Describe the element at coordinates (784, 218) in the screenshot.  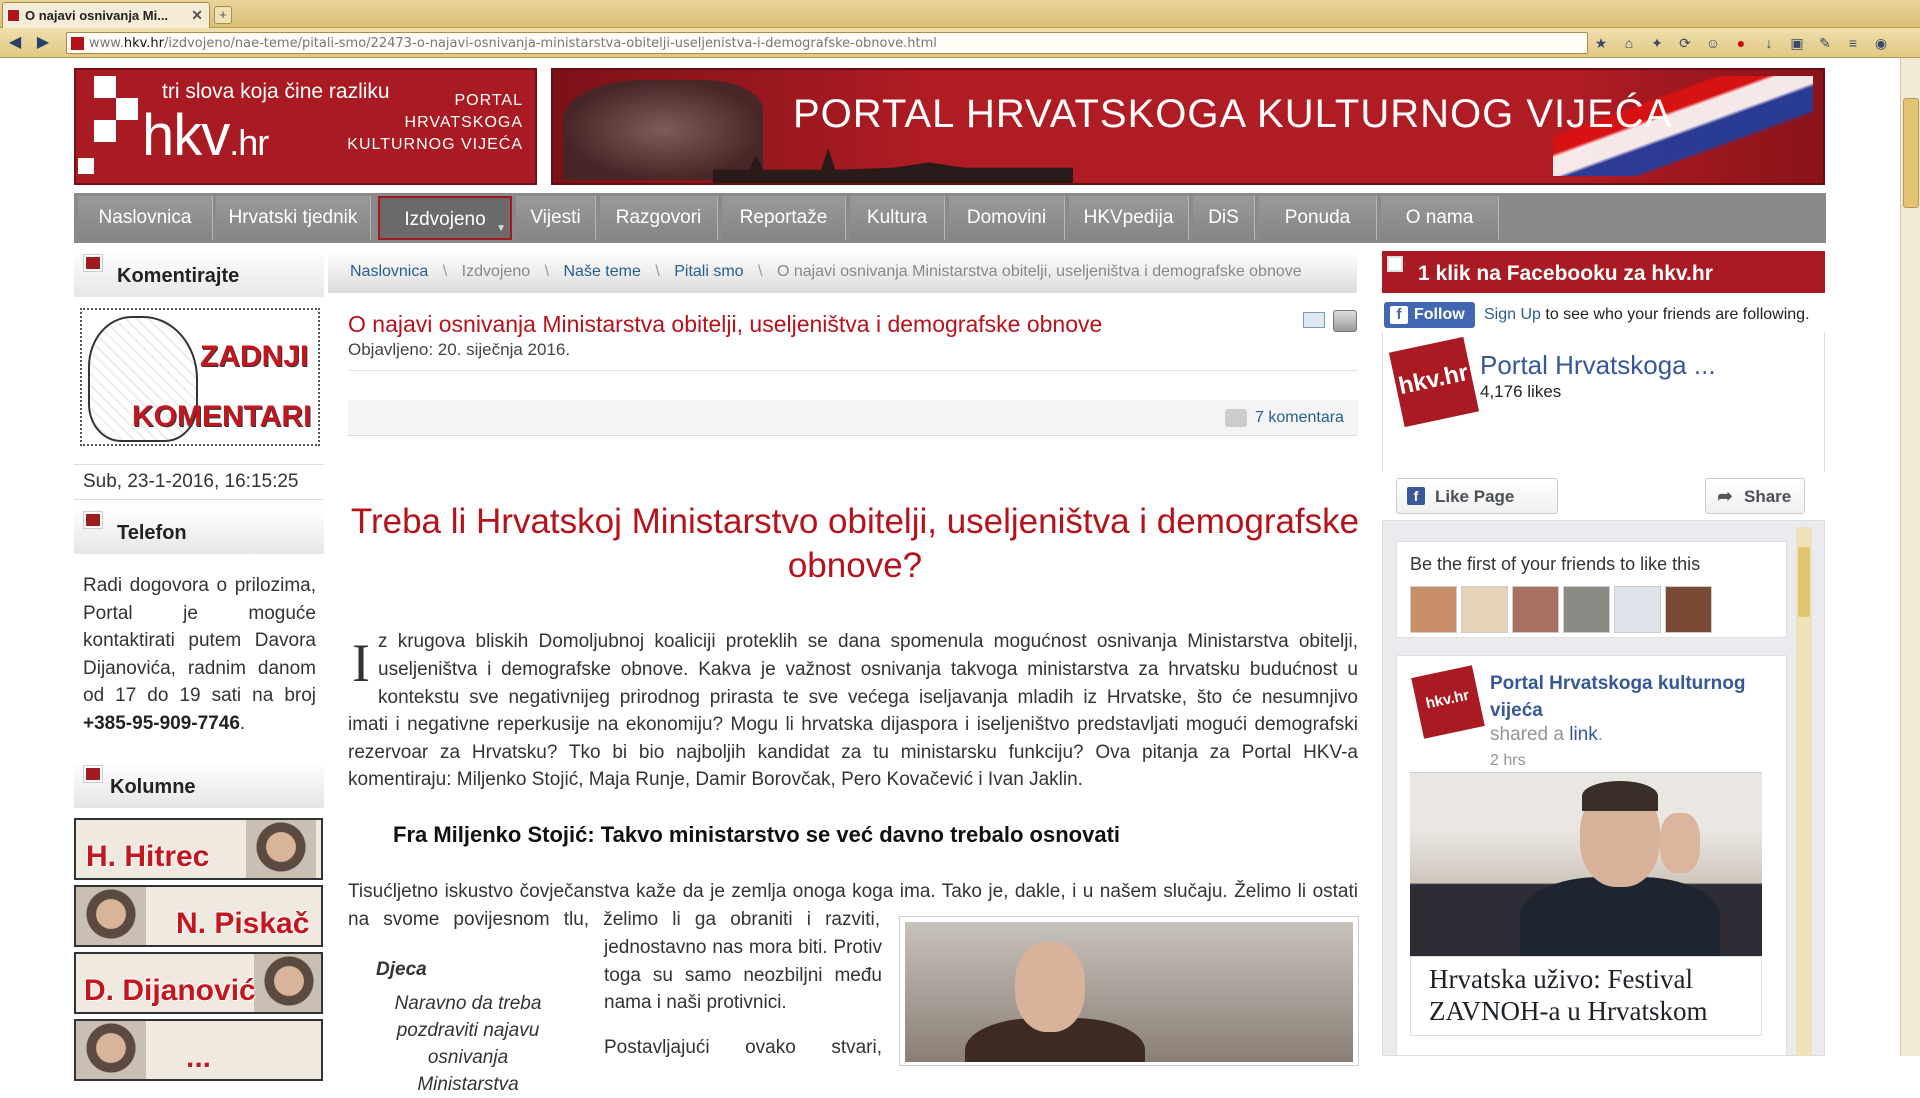
I see `menu-item-reportaze: Reportaže` at that location.